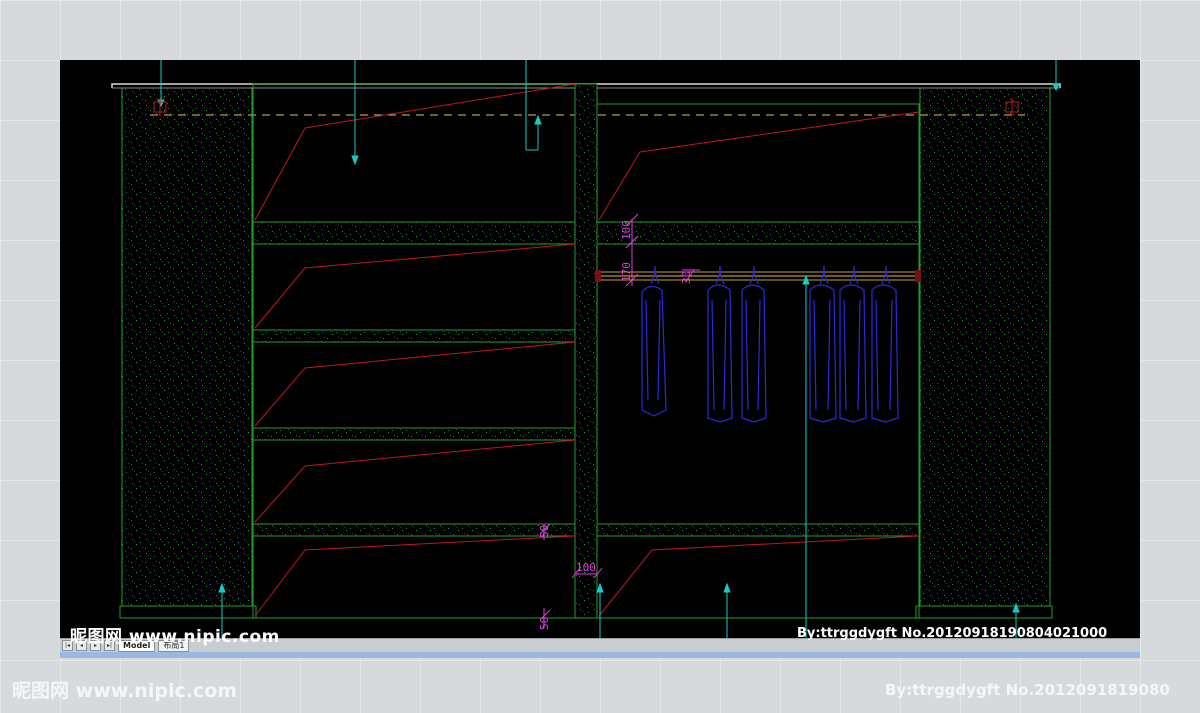 This screenshot has width=1200, height=713. I want to click on left-side-panel, so click(187, 347).